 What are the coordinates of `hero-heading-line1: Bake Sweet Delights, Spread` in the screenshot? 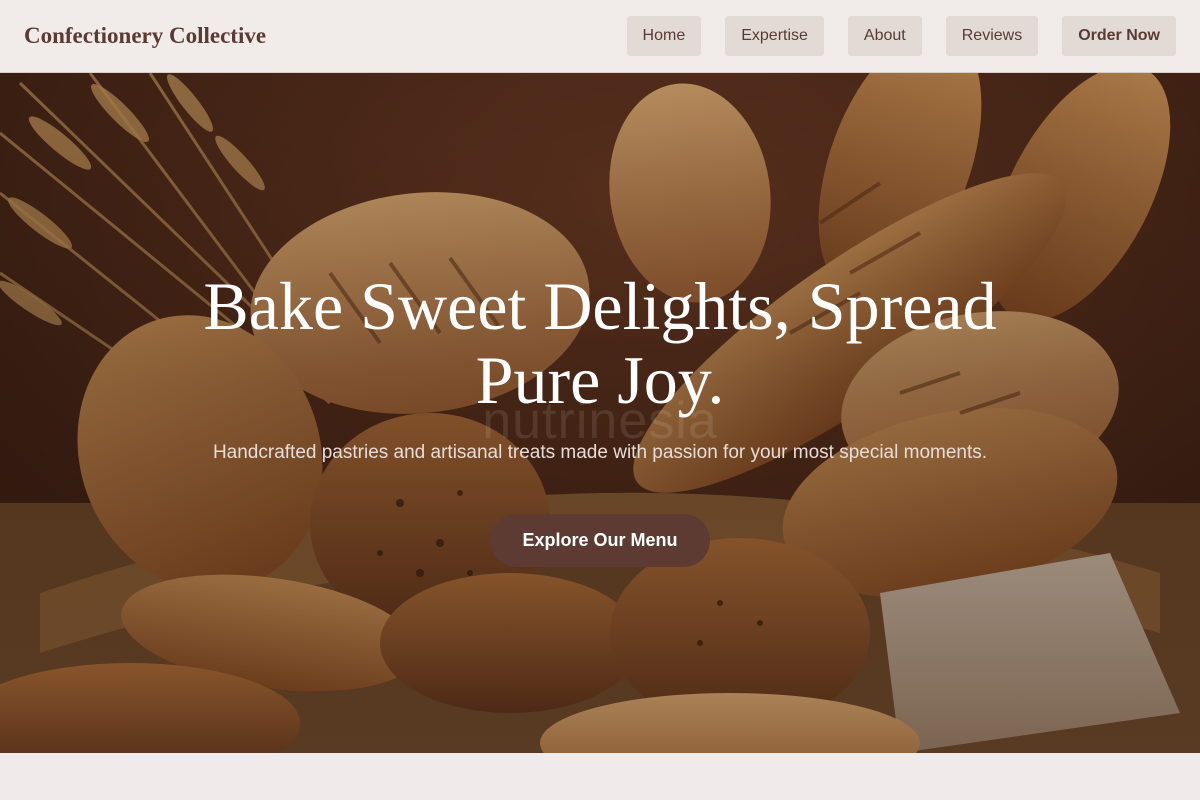 It's located at (600, 306).